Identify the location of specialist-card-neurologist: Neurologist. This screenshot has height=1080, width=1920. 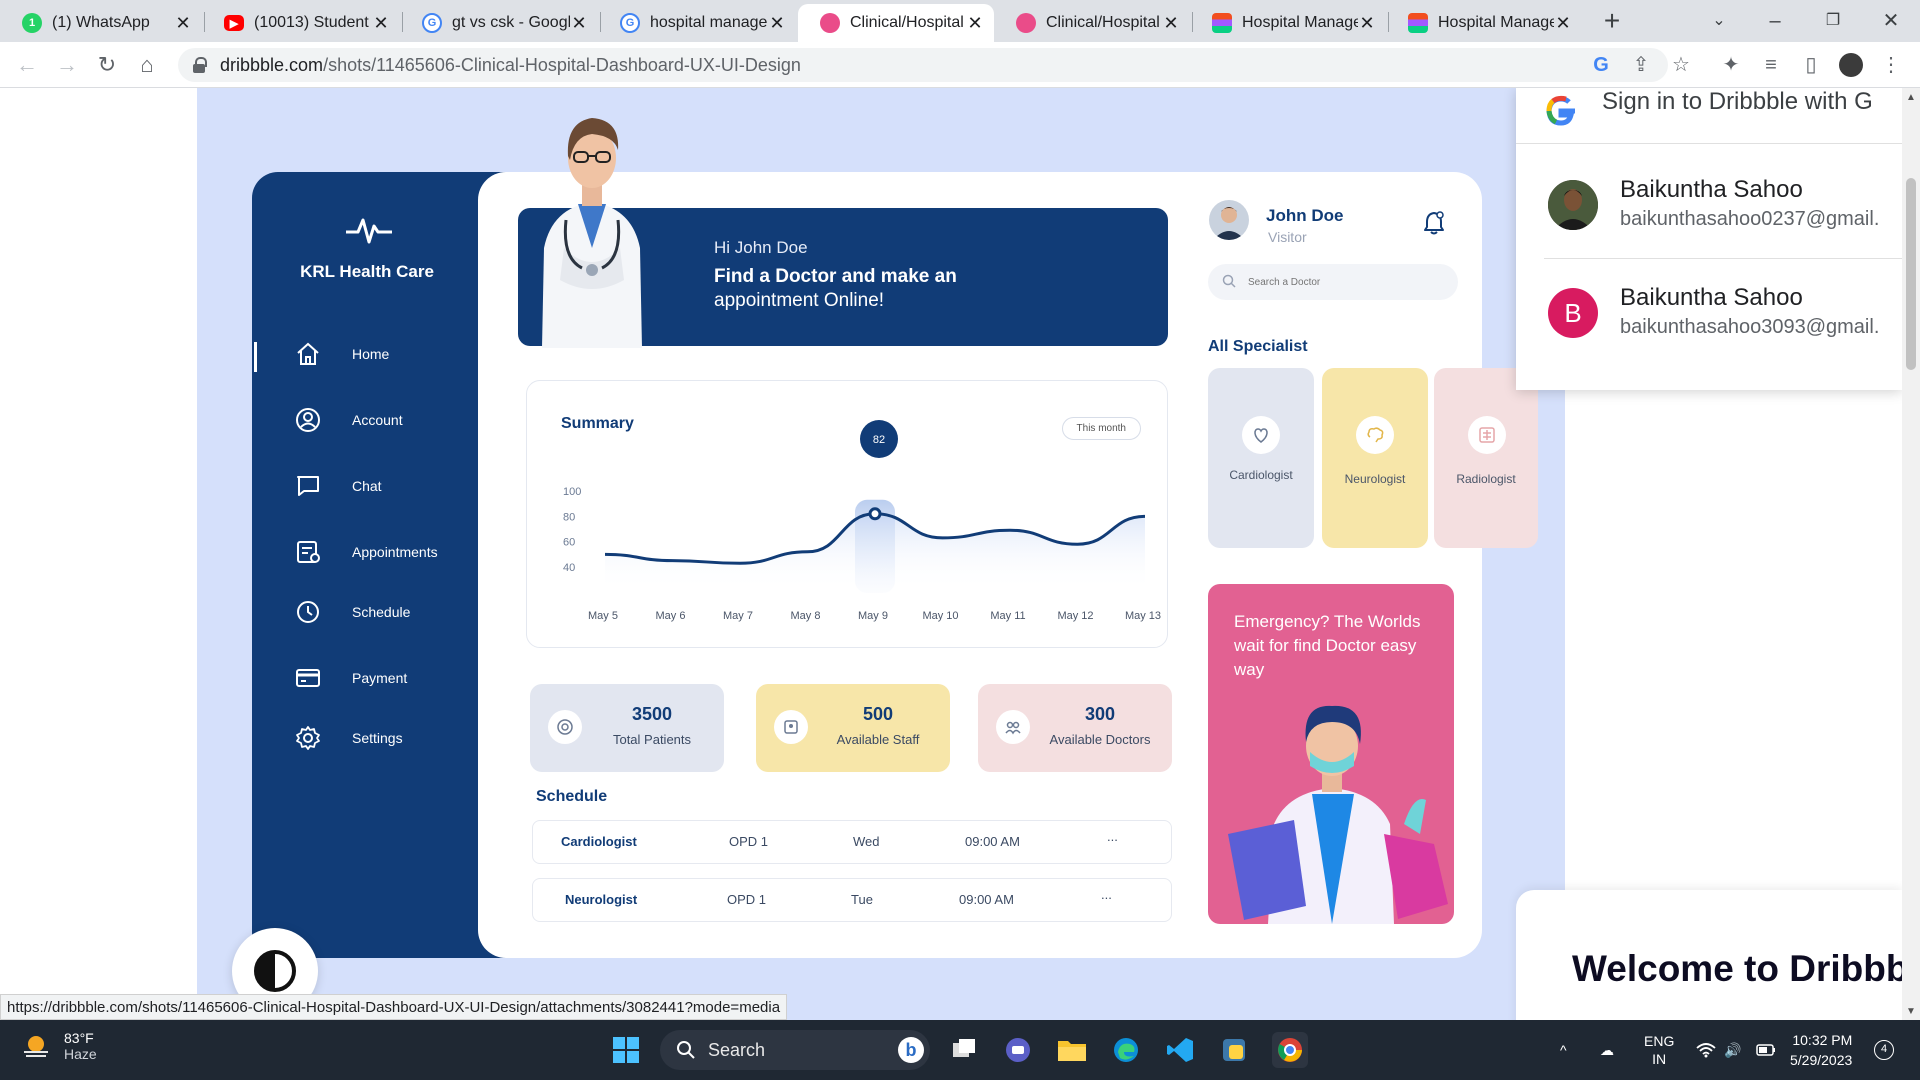
(1375, 458).